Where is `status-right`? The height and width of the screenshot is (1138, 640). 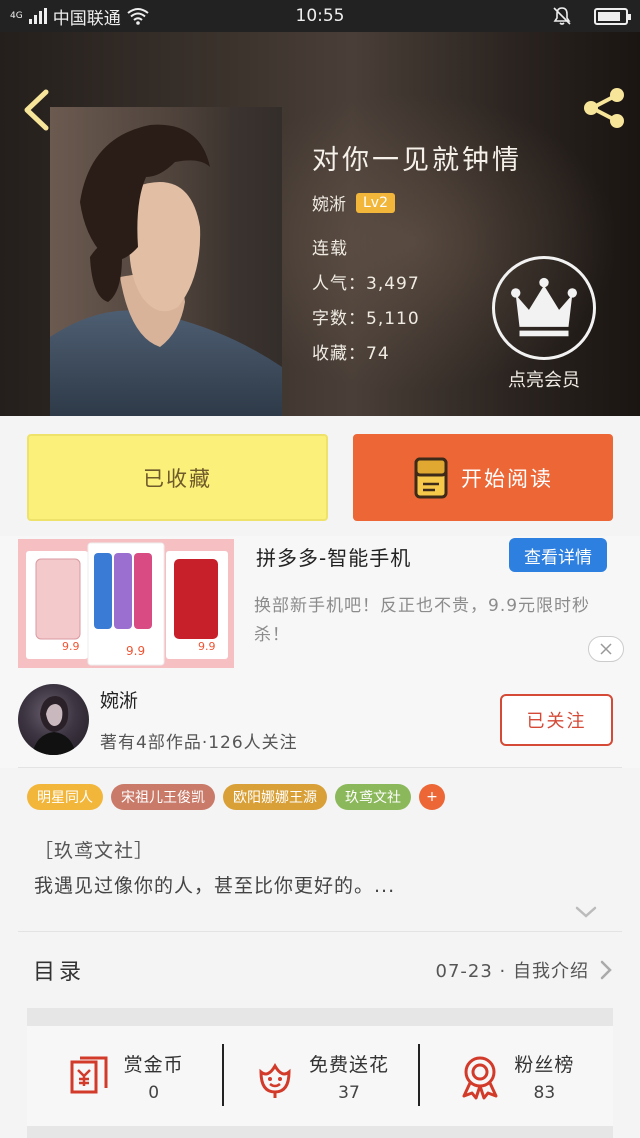 status-right is located at coordinates (591, 16).